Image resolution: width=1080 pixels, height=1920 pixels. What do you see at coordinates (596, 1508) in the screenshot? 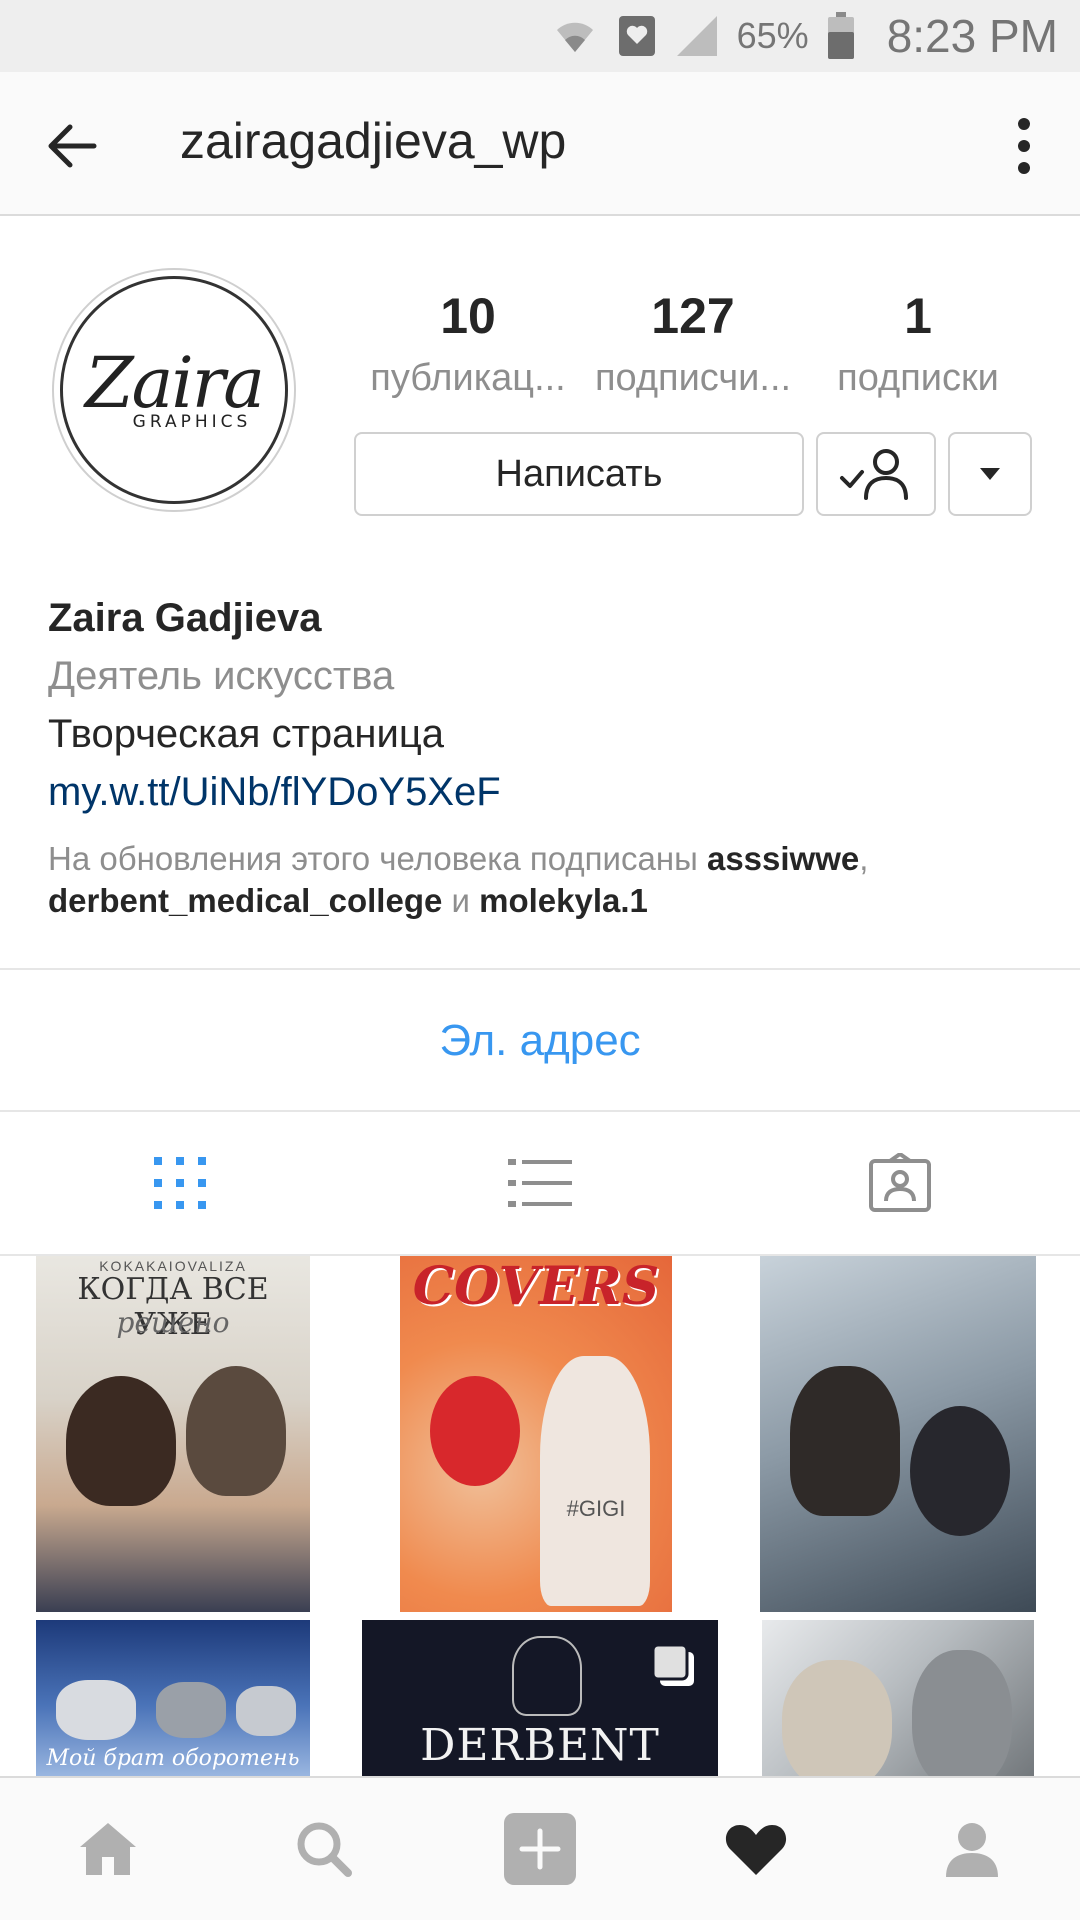
I see `post-badge: #GIGI` at bounding box center [596, 1508].